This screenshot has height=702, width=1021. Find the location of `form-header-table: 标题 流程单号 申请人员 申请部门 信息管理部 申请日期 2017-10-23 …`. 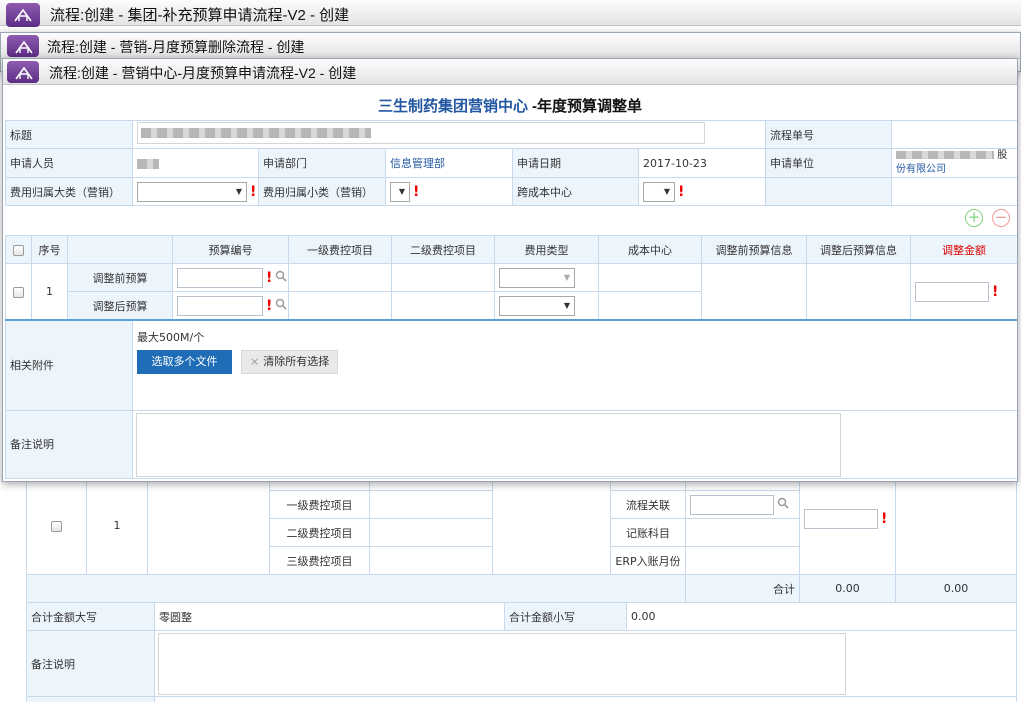

form-header-table: 标题 流程单号 申请人员 申请部门 信息管理部 申请日期 2017-10-23 … is located at coordinates (511, 163).